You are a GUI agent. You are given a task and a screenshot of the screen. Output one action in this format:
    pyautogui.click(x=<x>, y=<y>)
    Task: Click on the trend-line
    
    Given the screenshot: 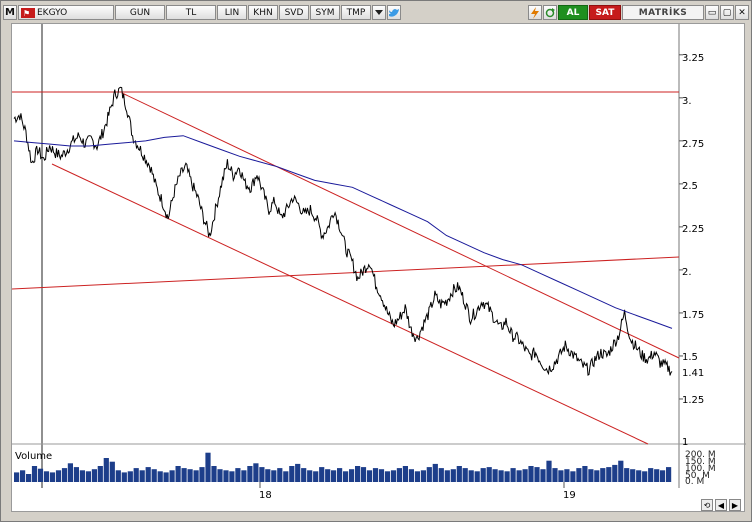 What is the action you would take?
    pyautogui.click(x=345, y=273)
    